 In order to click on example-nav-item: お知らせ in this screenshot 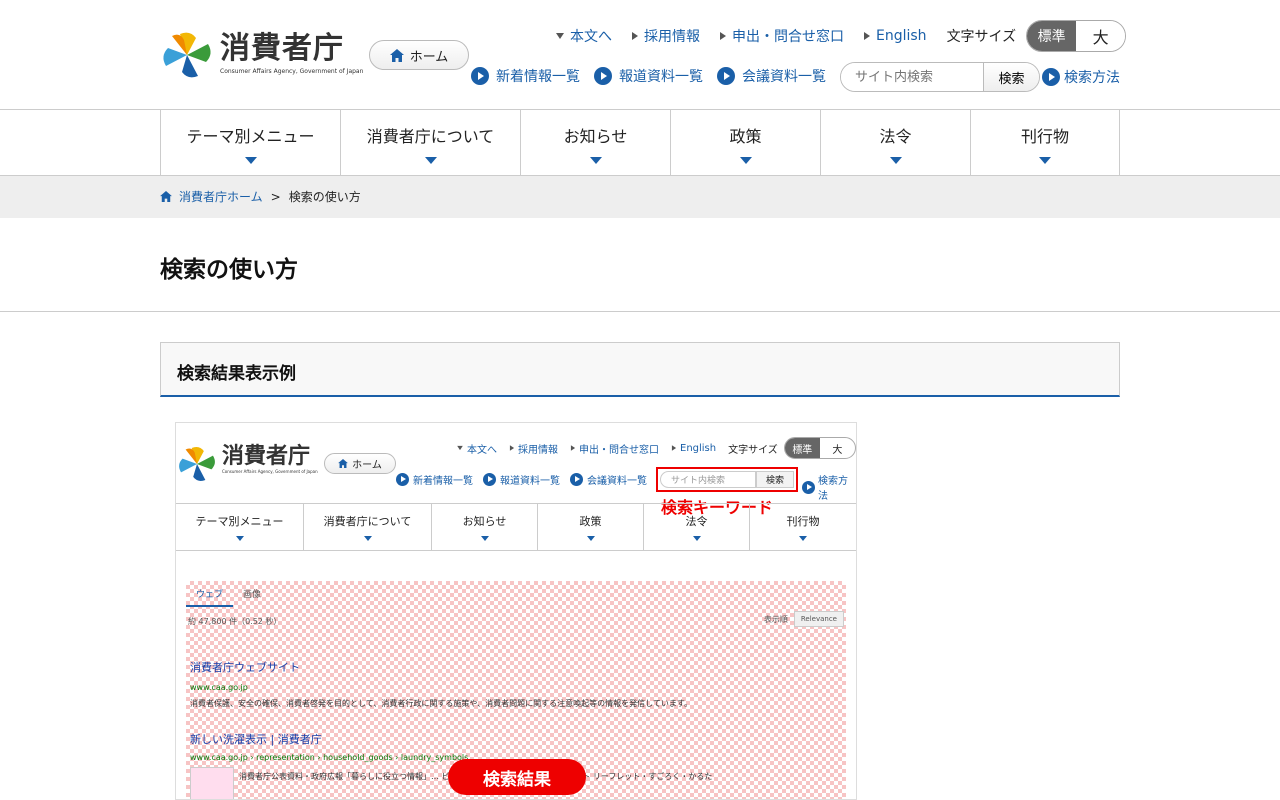, I will do `click(485, 527)`.